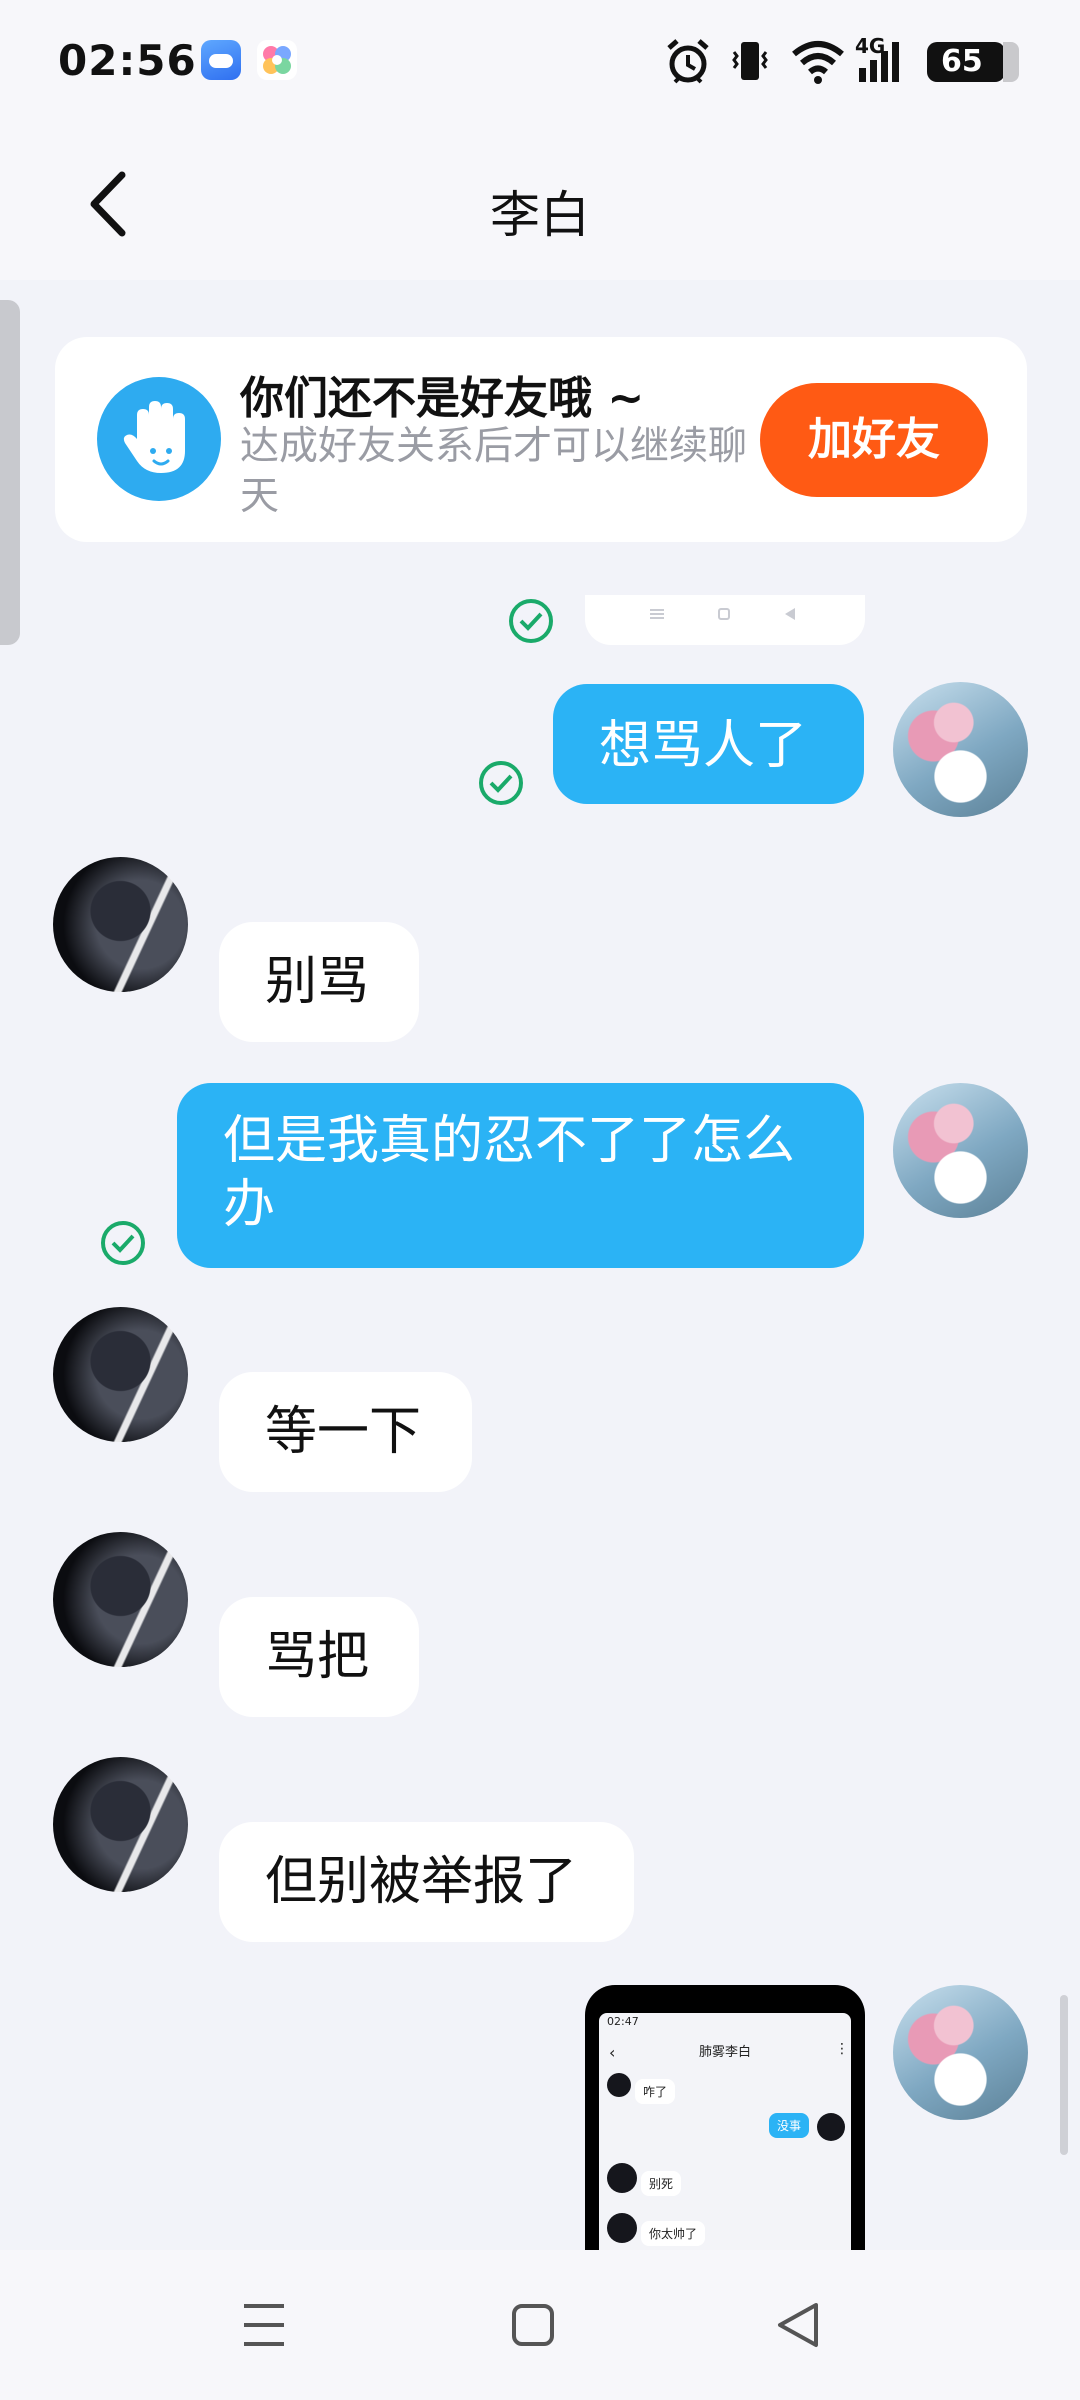  What do you see at coordinates (221, 60) in the screenshot?
I see `weather-app-icon` at bounding box center [221, 60].